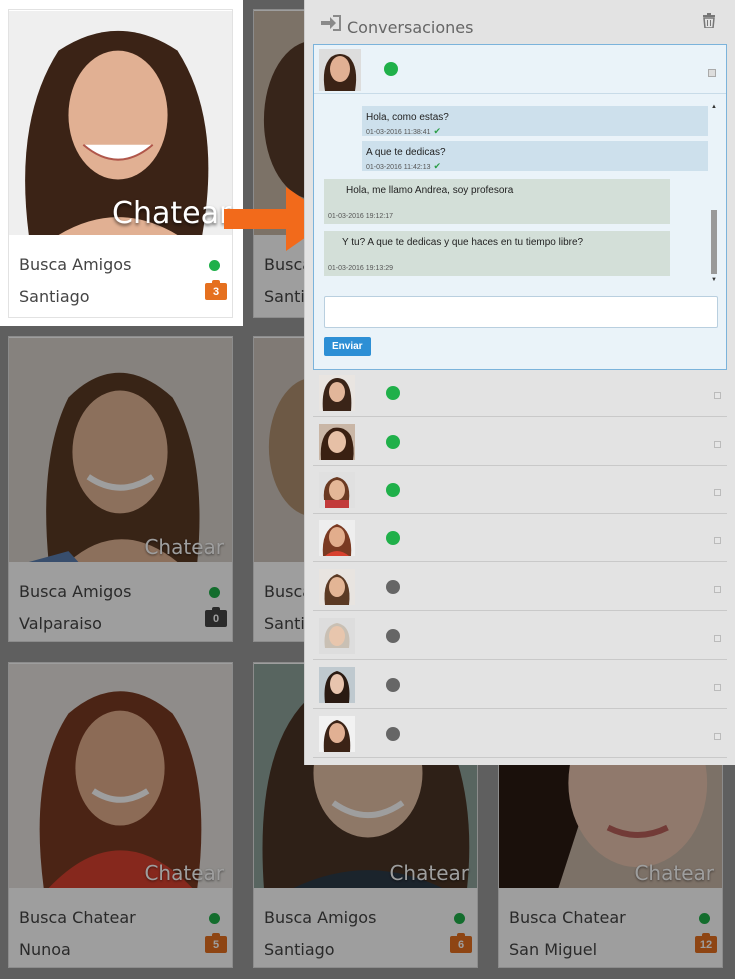 This screenshot has width=735, height=979. Describe the element at coordinates (410, 27) in the screenshot. I see `panel-title: Conversaciones` at that location.